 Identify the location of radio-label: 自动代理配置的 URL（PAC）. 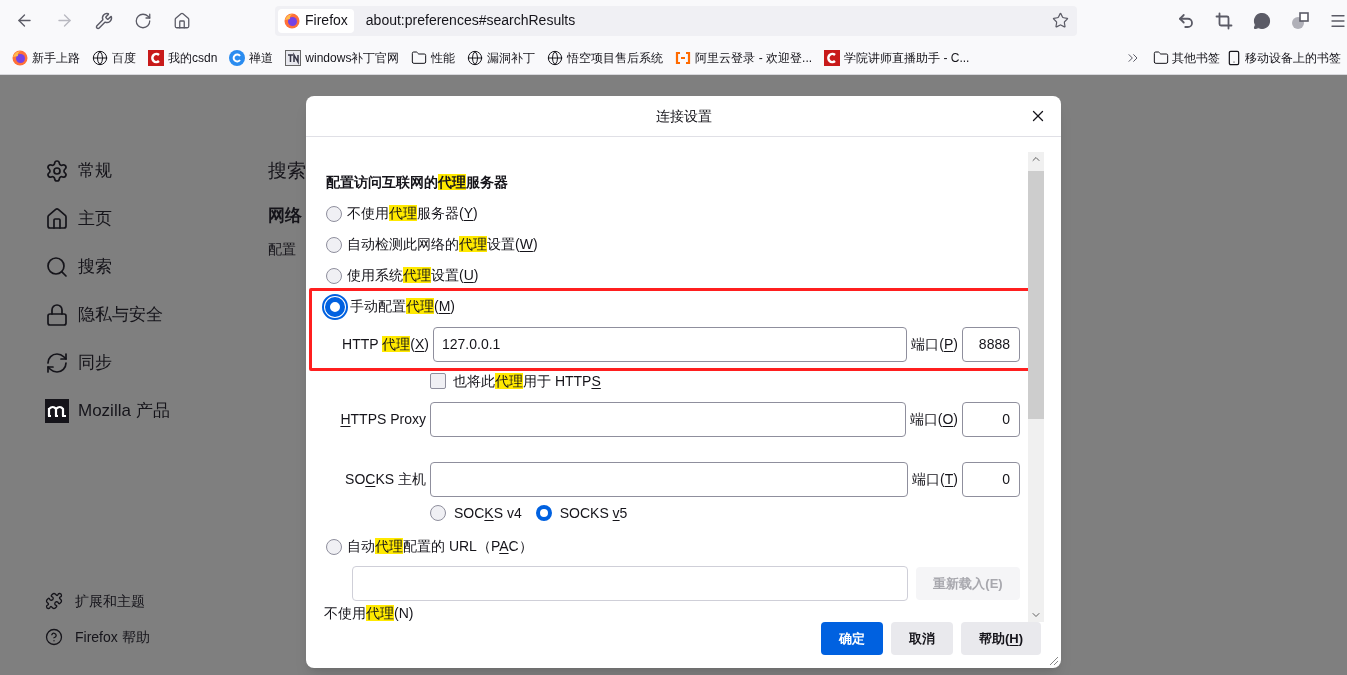
(440, 546).